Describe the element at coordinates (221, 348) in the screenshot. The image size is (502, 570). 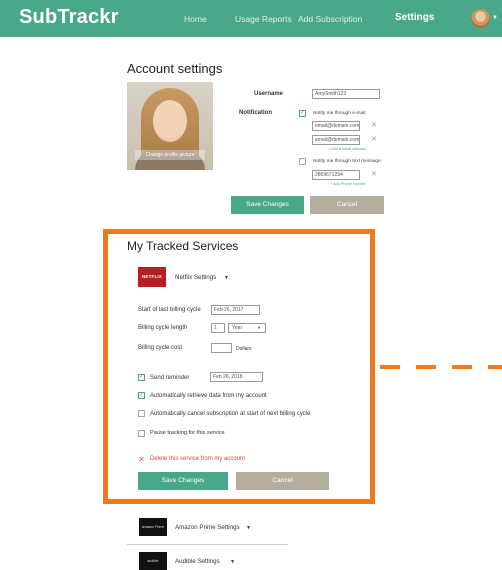
I see `cycle-cost-input` at that location.